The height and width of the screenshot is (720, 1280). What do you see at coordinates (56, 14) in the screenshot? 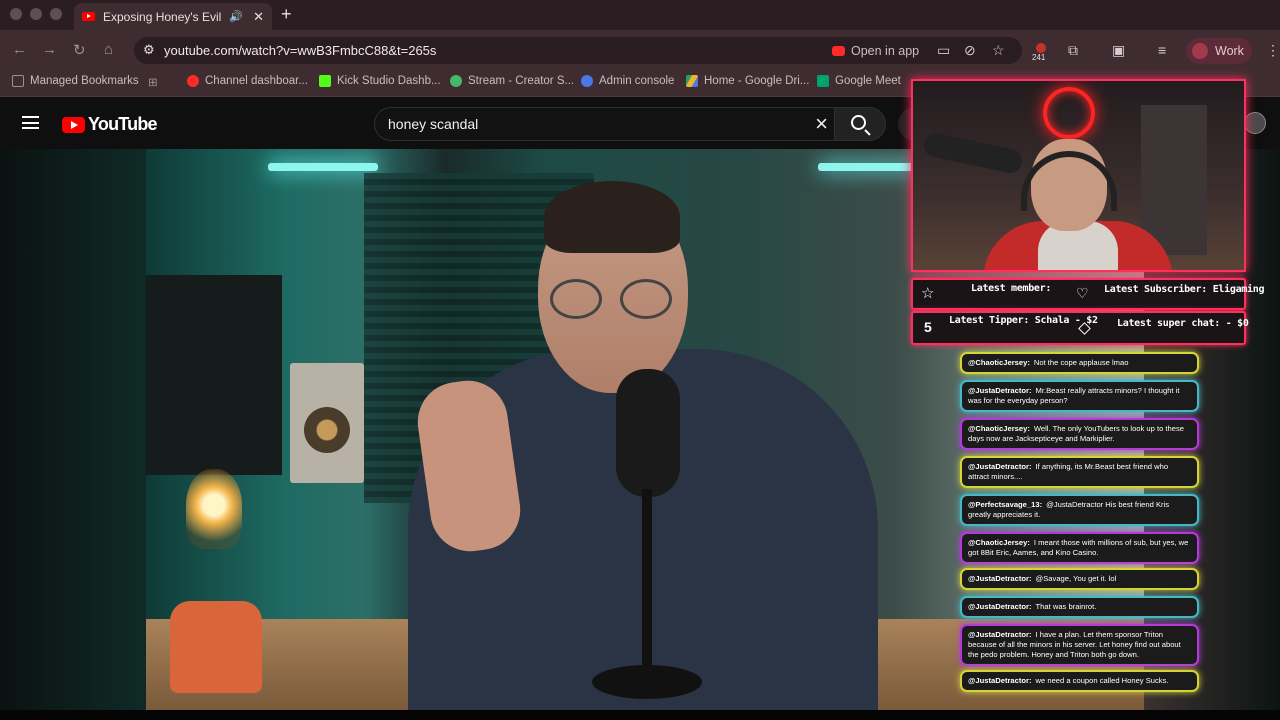
I see `maximize-window-button` at bounding box center [56, 14].